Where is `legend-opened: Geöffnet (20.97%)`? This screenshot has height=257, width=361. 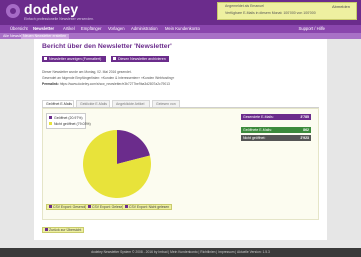
legend-opened: Geöffnet (20.97%) is located at coordinates (66, 118).